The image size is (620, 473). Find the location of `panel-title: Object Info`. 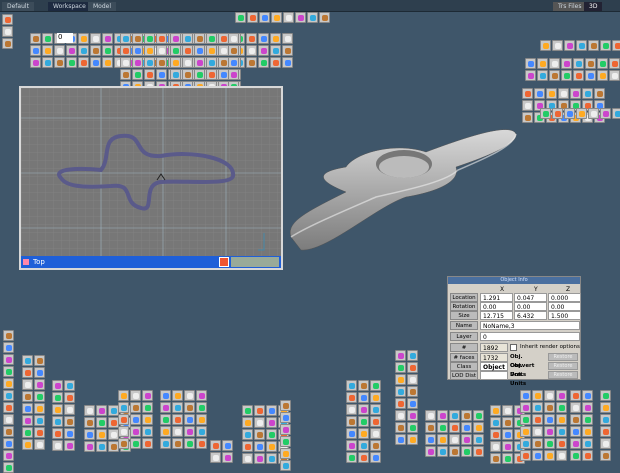

panel-title: Object Info is located at coordinates (514, 280).